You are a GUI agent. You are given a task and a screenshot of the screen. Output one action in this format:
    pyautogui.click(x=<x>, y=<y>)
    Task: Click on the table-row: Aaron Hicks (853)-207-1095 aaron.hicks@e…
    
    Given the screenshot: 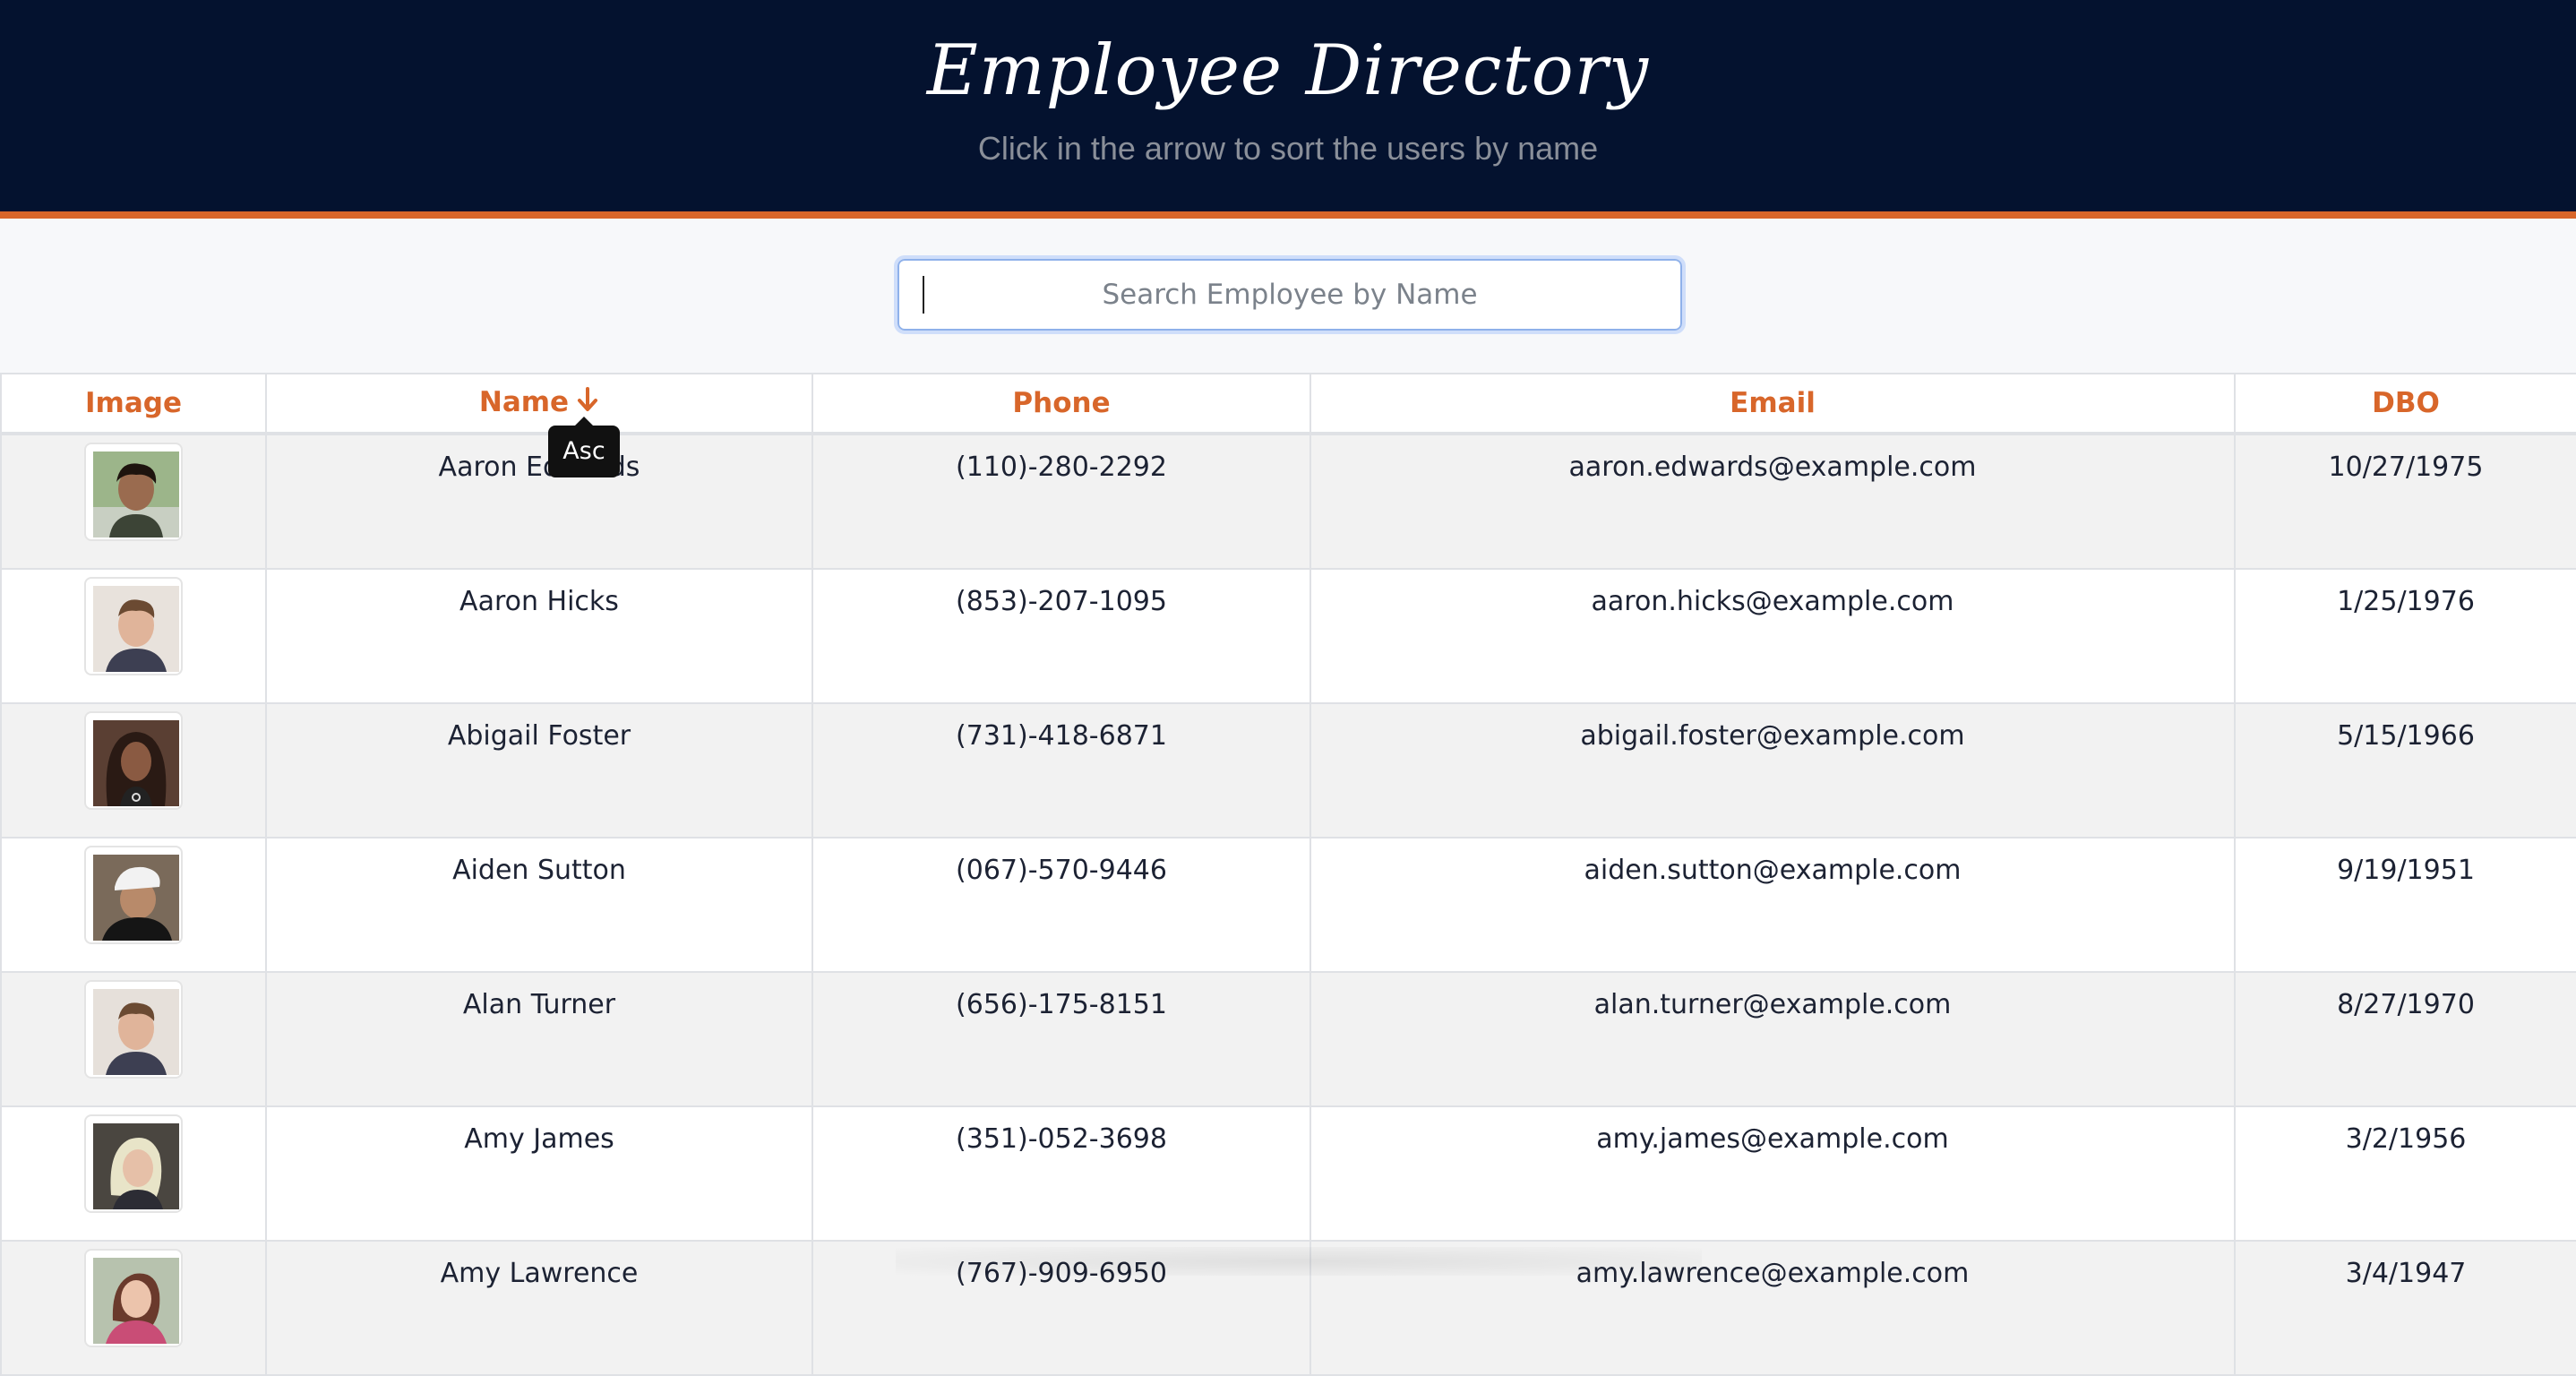 What is the action you would take?
    pyautogui.click(x=1288, y=636)
    